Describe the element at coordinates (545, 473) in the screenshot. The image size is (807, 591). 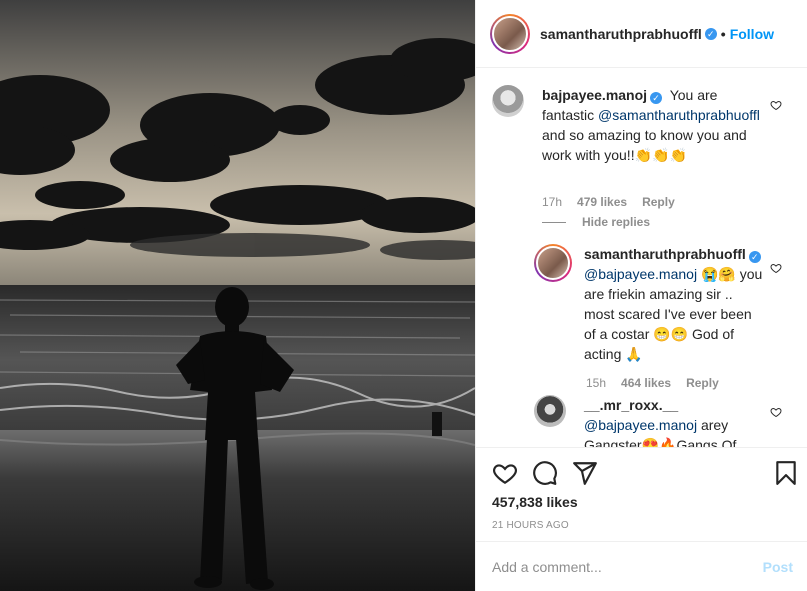
I see `comment-icon` at that location.